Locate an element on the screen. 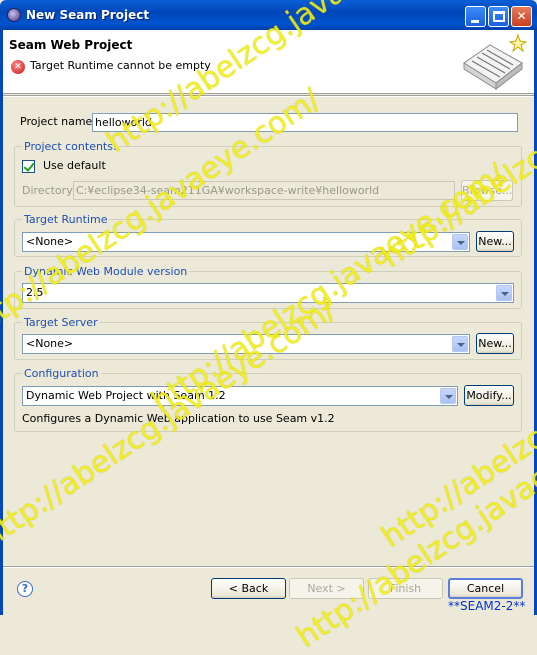 The height and width of the screenshot is (655, 537). error-icon: ✕ is located at coordinates (18, 67).